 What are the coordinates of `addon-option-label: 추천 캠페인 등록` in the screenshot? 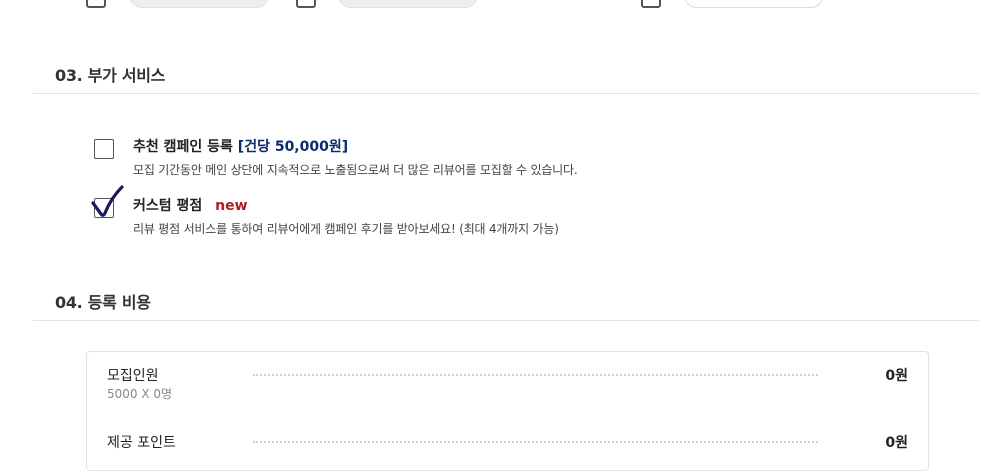 It's located at (183, 147).